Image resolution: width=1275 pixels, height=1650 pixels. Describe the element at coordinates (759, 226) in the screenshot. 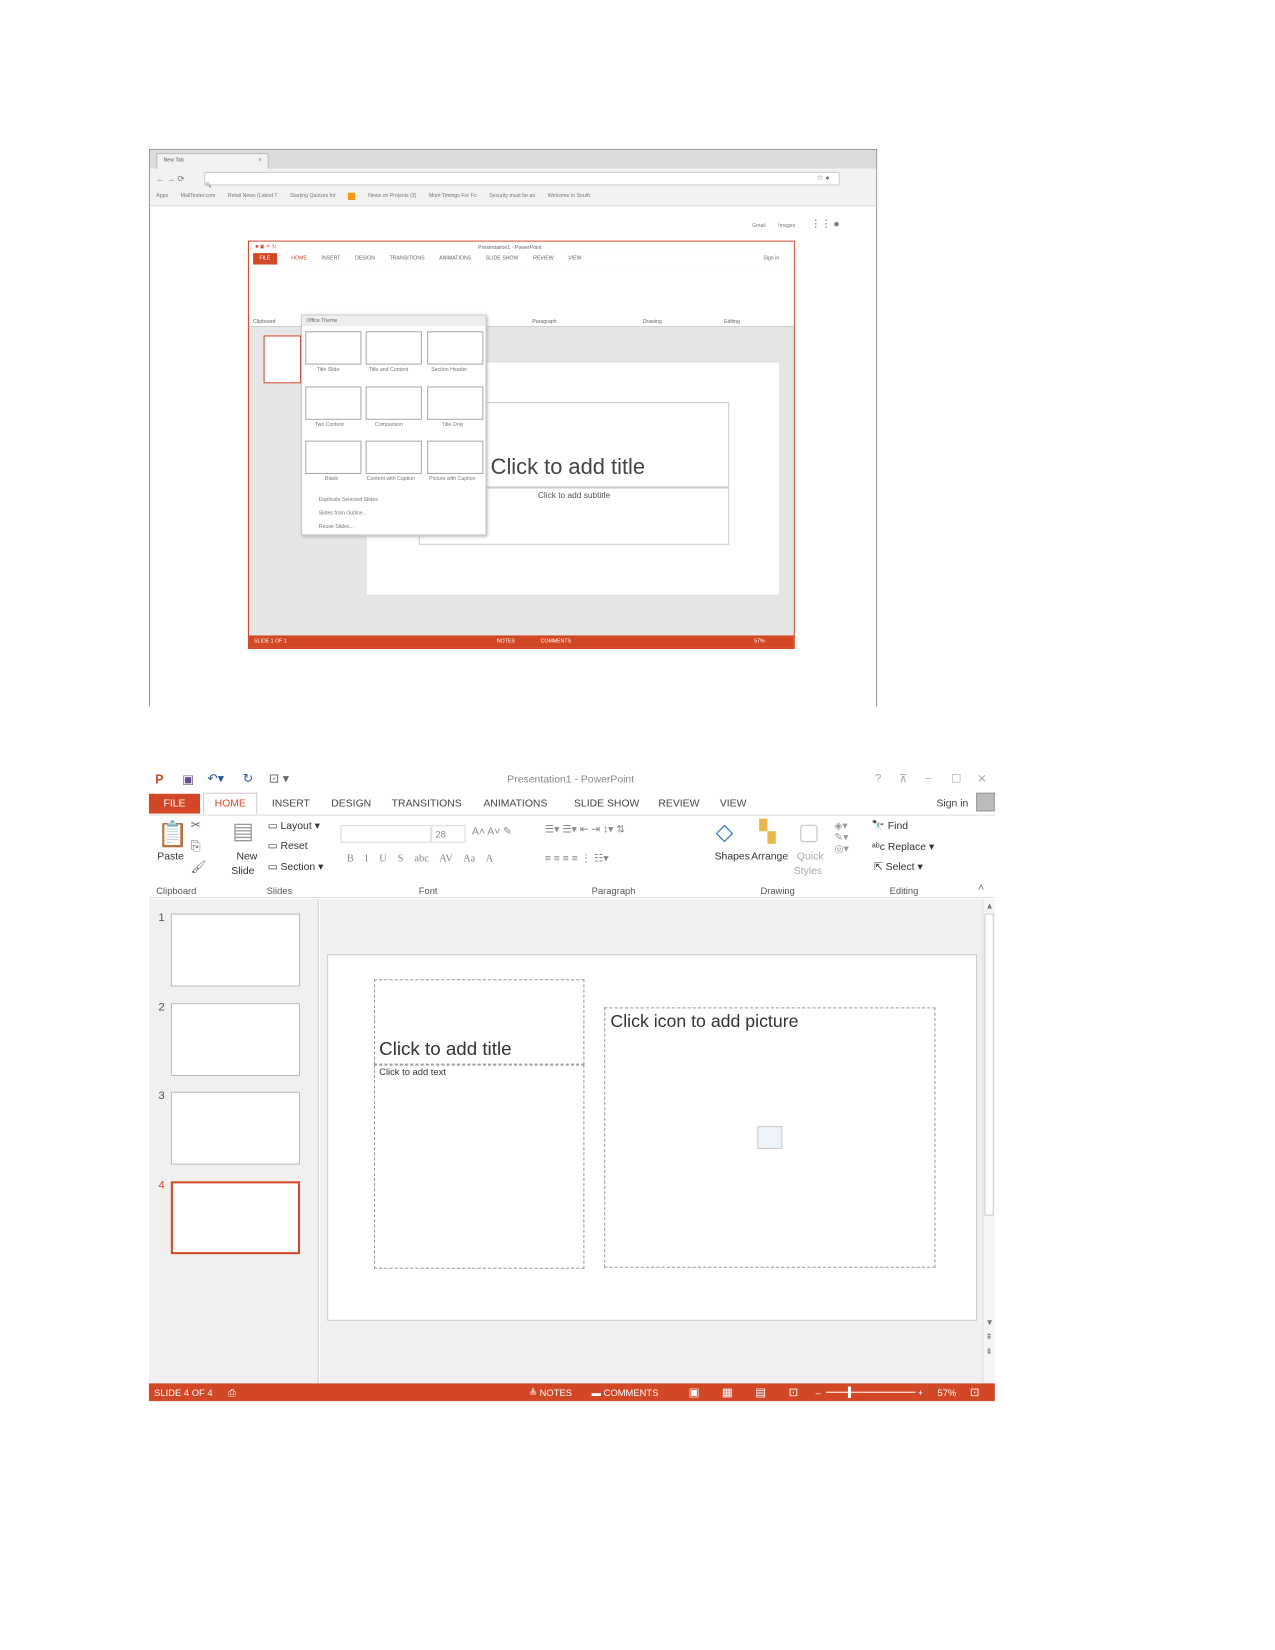

I see `gmail-link: Gmail` at that location.